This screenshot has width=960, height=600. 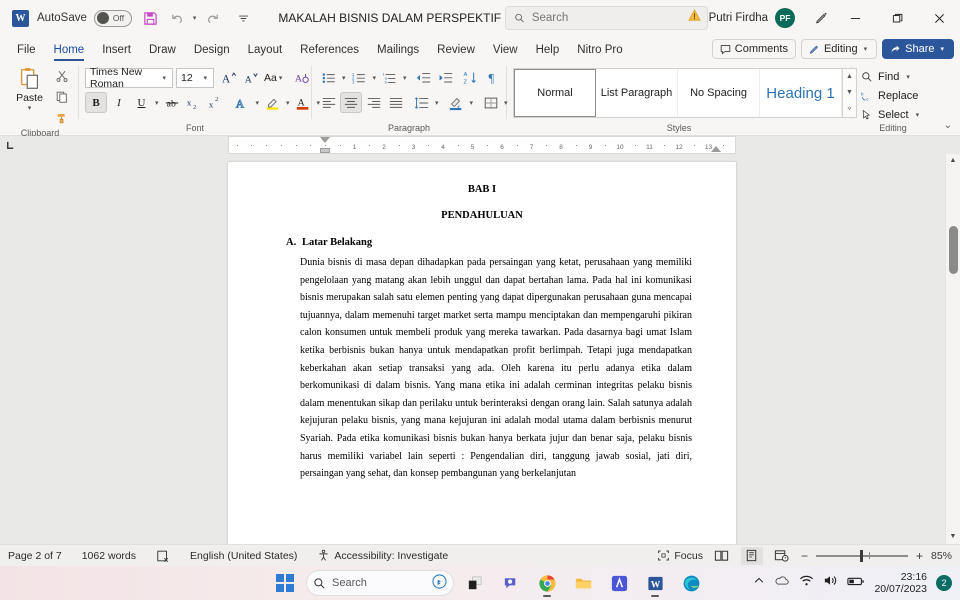 I want to click on change-case-button: Aa ▾, so click(x=274, y=77).